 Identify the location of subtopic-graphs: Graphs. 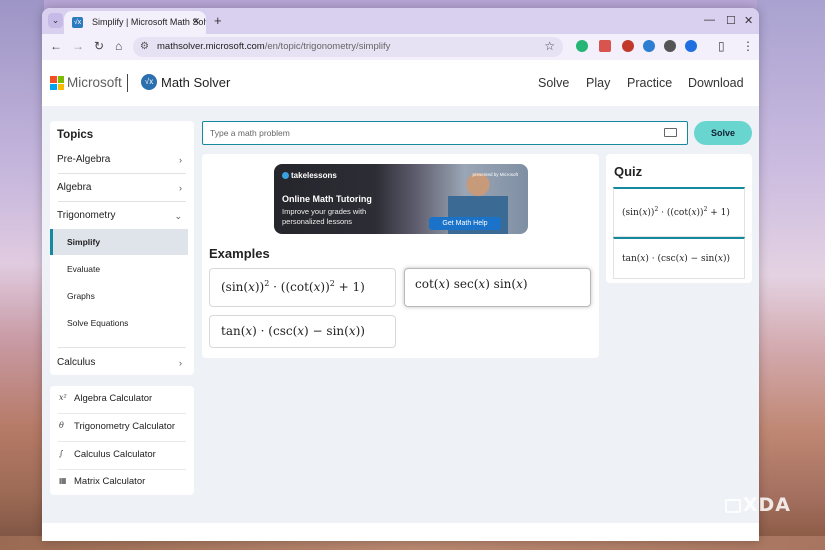
(119, 296).